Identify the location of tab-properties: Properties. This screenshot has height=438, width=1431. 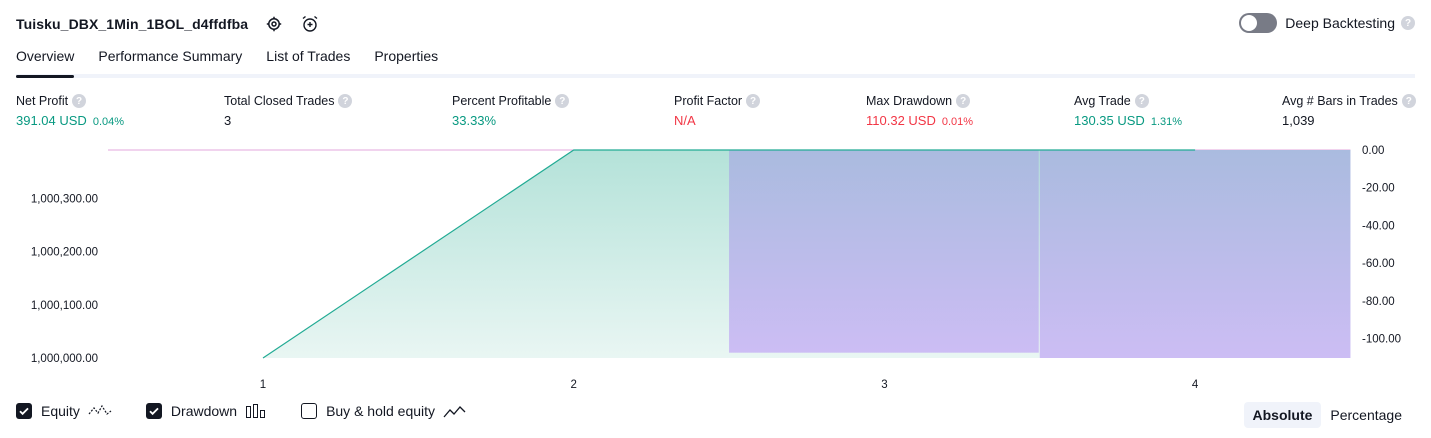
(406, 59).